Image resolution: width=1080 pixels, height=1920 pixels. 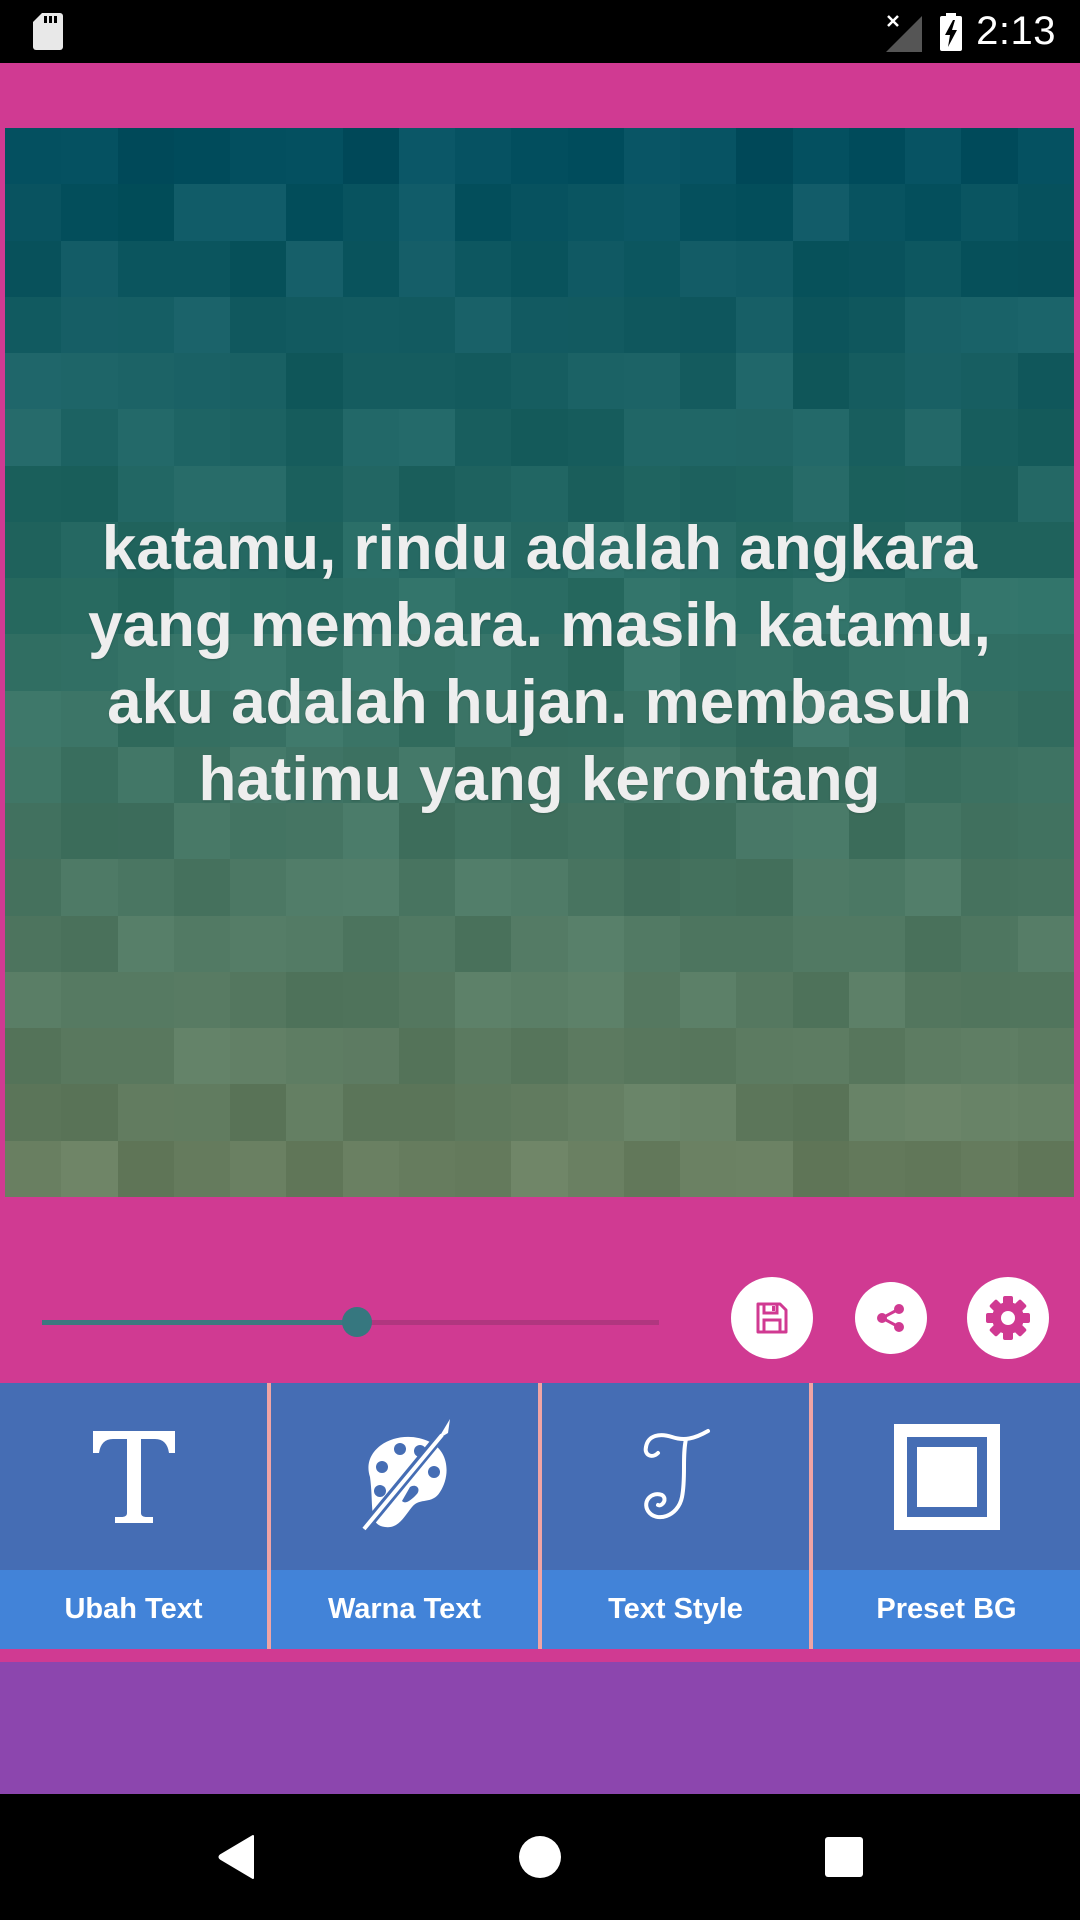 I want to click on recents-icon, so click(x=844, y=1857).